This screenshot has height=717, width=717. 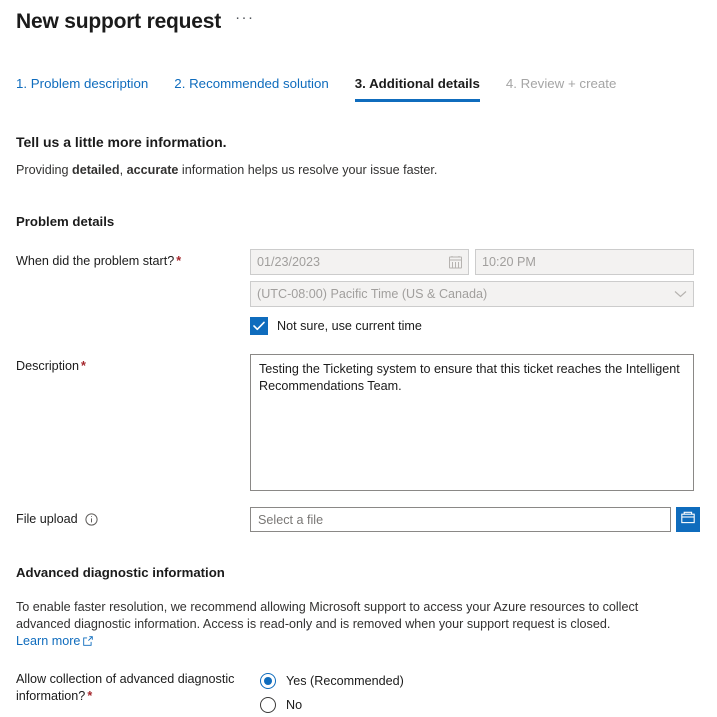 What do you see at coordinates (96, 170) in the screenshot?
I see `intro-subtext-bold-detailed: detailed` at bounding box center [96, 170].